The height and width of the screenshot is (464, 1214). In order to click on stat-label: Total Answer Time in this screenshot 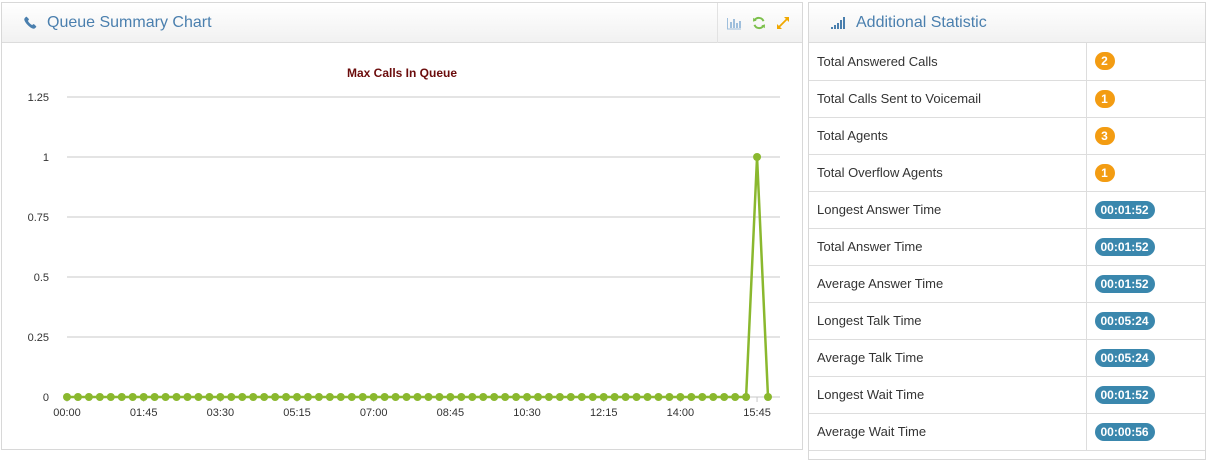, I will do `click(948, 246)`.